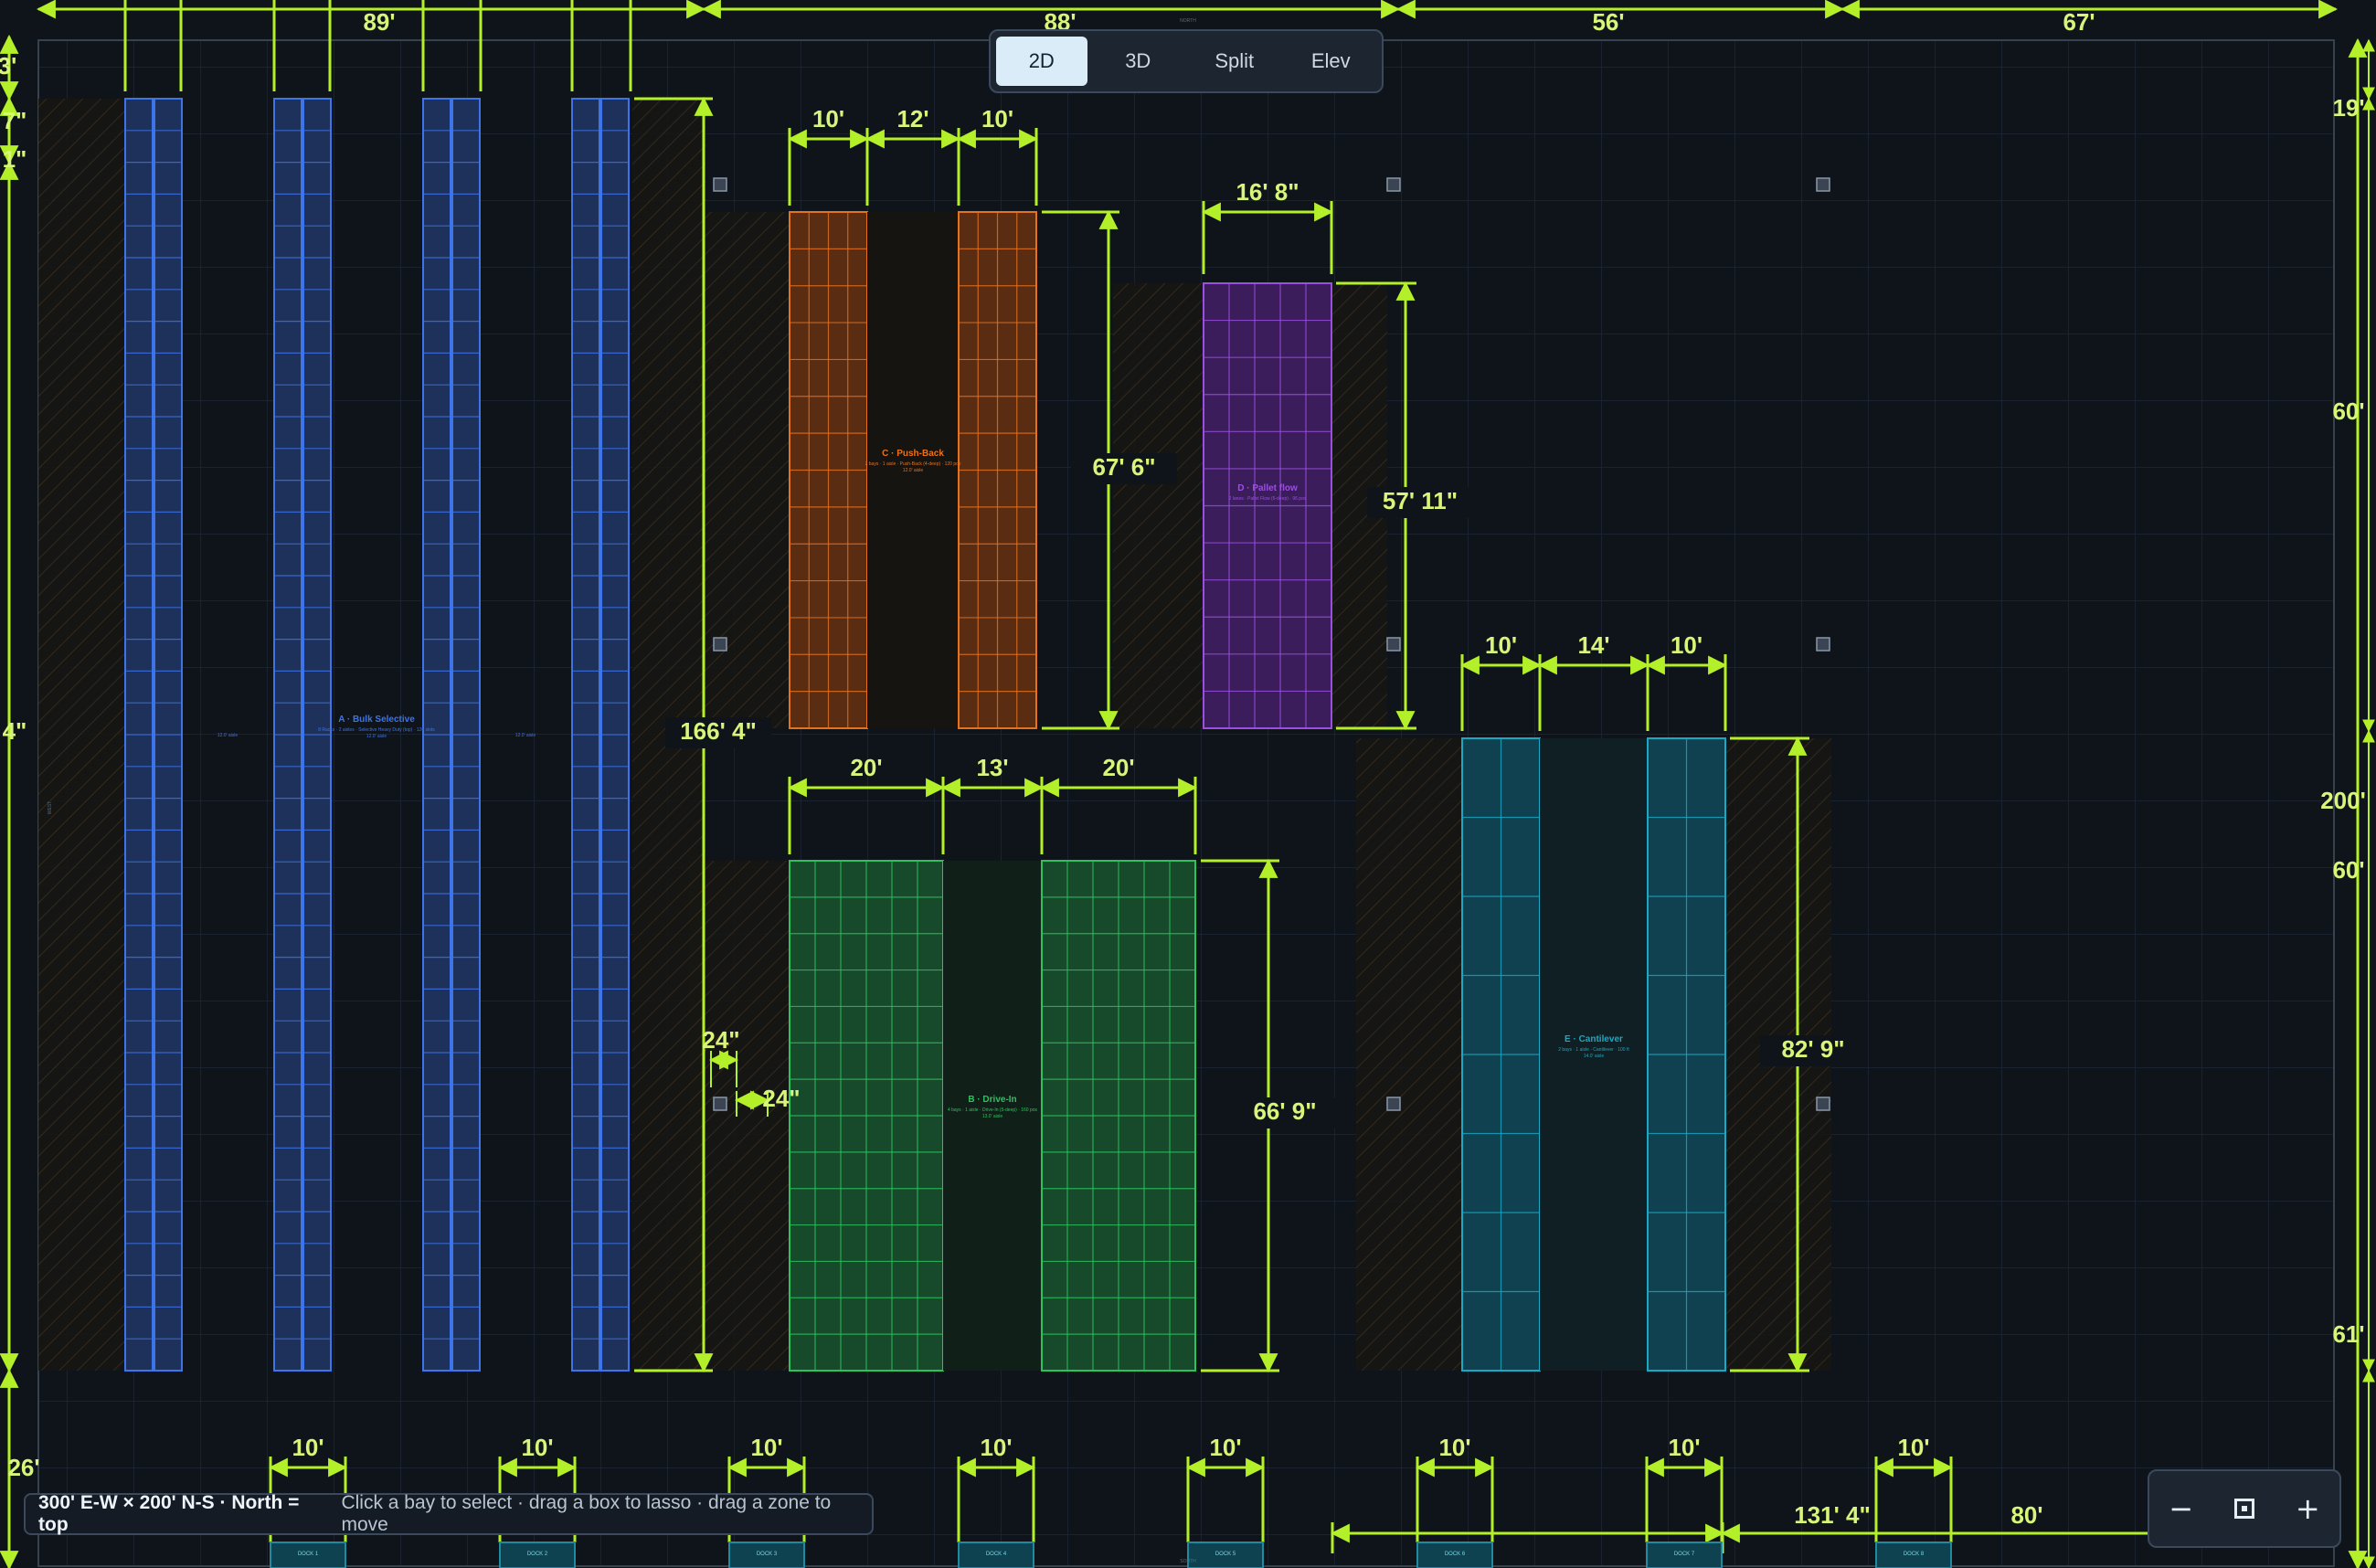 Image resolution: width=2376 pixels, height=1568 pixels. I want to click on svg-text: 89', so click(379, 22).